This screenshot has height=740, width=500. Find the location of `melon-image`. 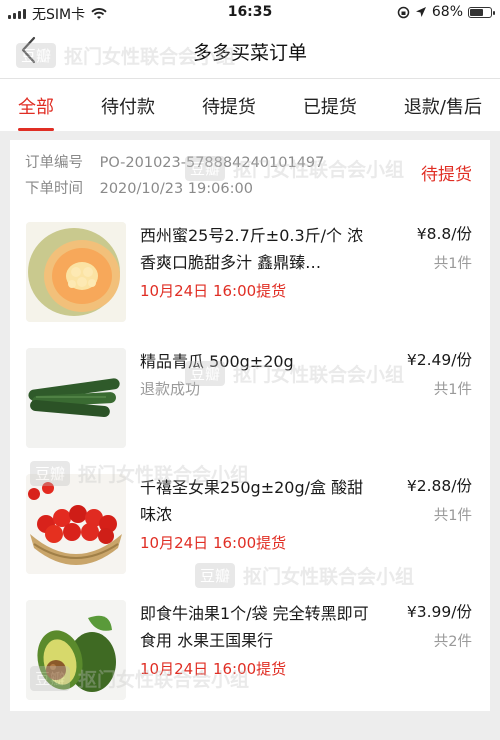

melon-image is located at coordinates (76, 272).